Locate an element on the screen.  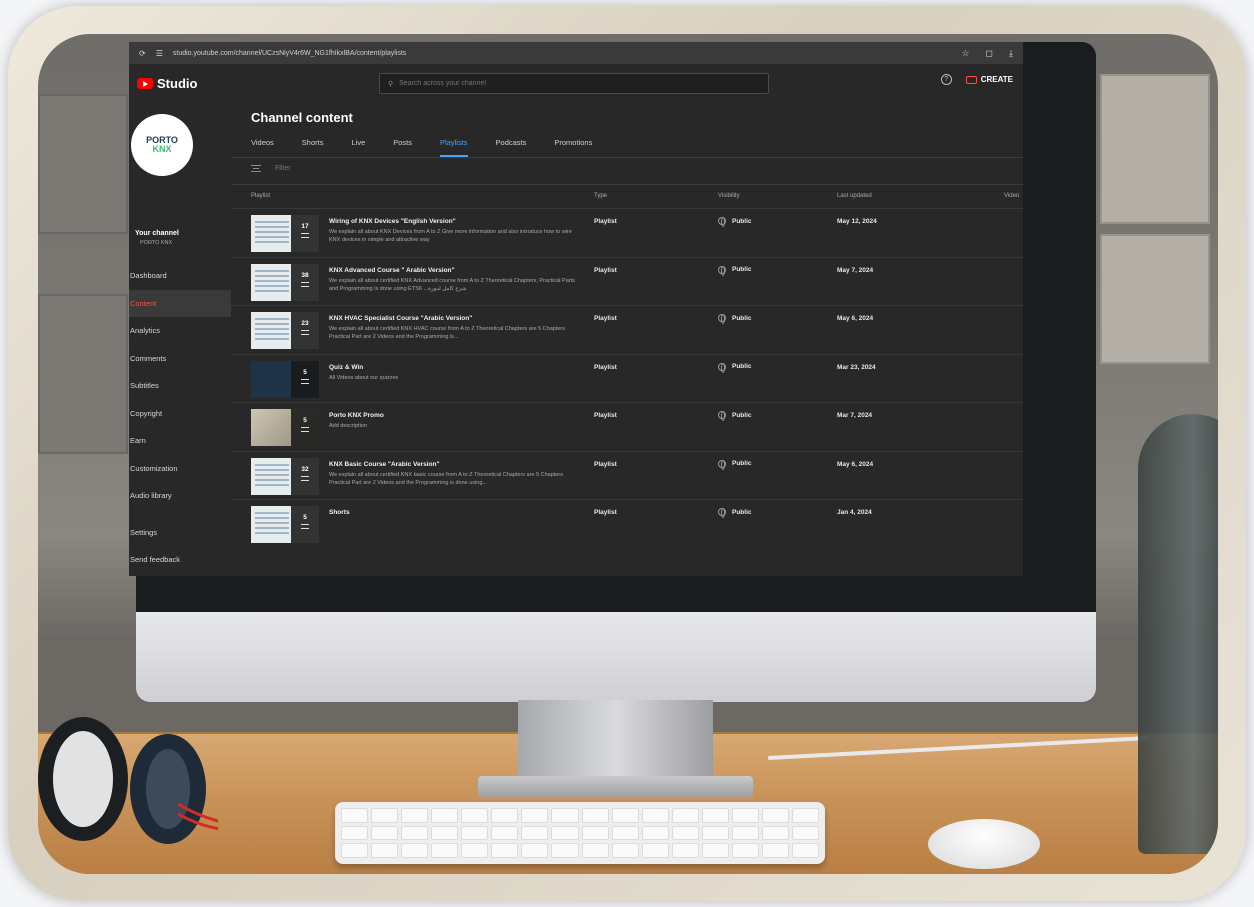
sidebar-item-comments: Comments is located at coordinates (180, 359).